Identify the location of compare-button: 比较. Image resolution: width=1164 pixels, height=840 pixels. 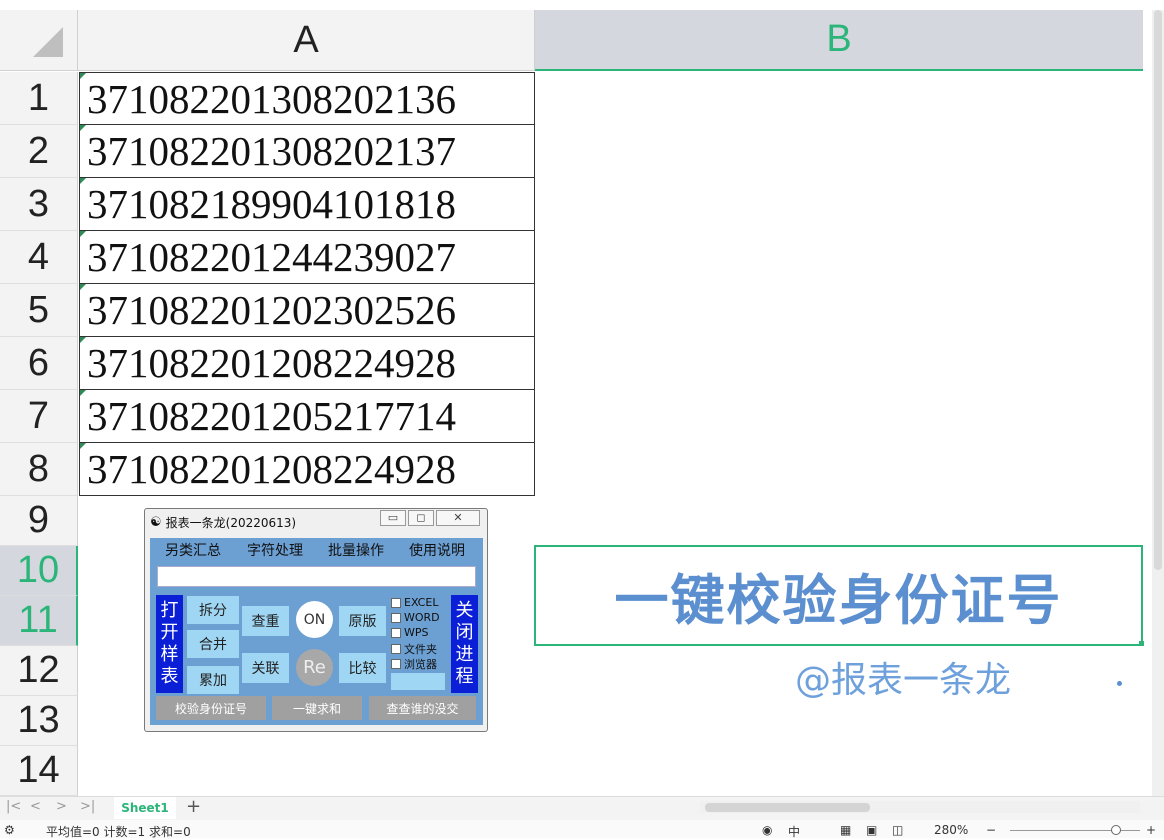
(362, 668).